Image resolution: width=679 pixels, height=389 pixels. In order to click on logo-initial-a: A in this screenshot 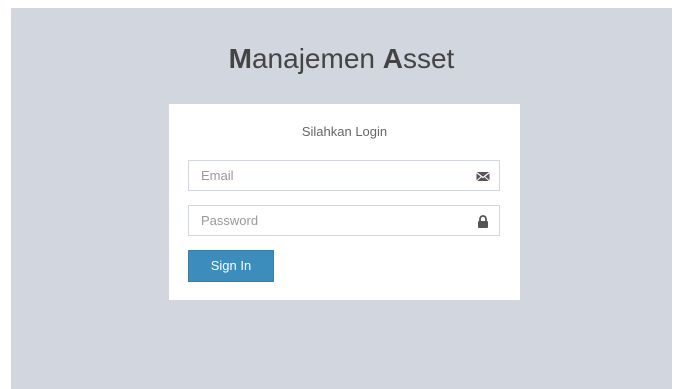, I will do `click(392, 58)`.